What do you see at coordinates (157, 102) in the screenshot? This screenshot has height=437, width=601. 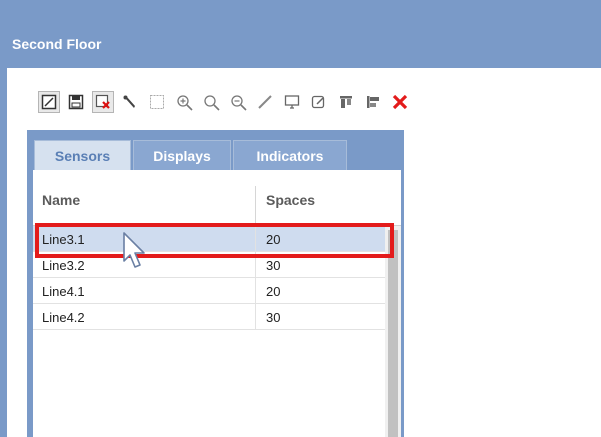 I see `select-area-icon` at bounding box center [157, 102].